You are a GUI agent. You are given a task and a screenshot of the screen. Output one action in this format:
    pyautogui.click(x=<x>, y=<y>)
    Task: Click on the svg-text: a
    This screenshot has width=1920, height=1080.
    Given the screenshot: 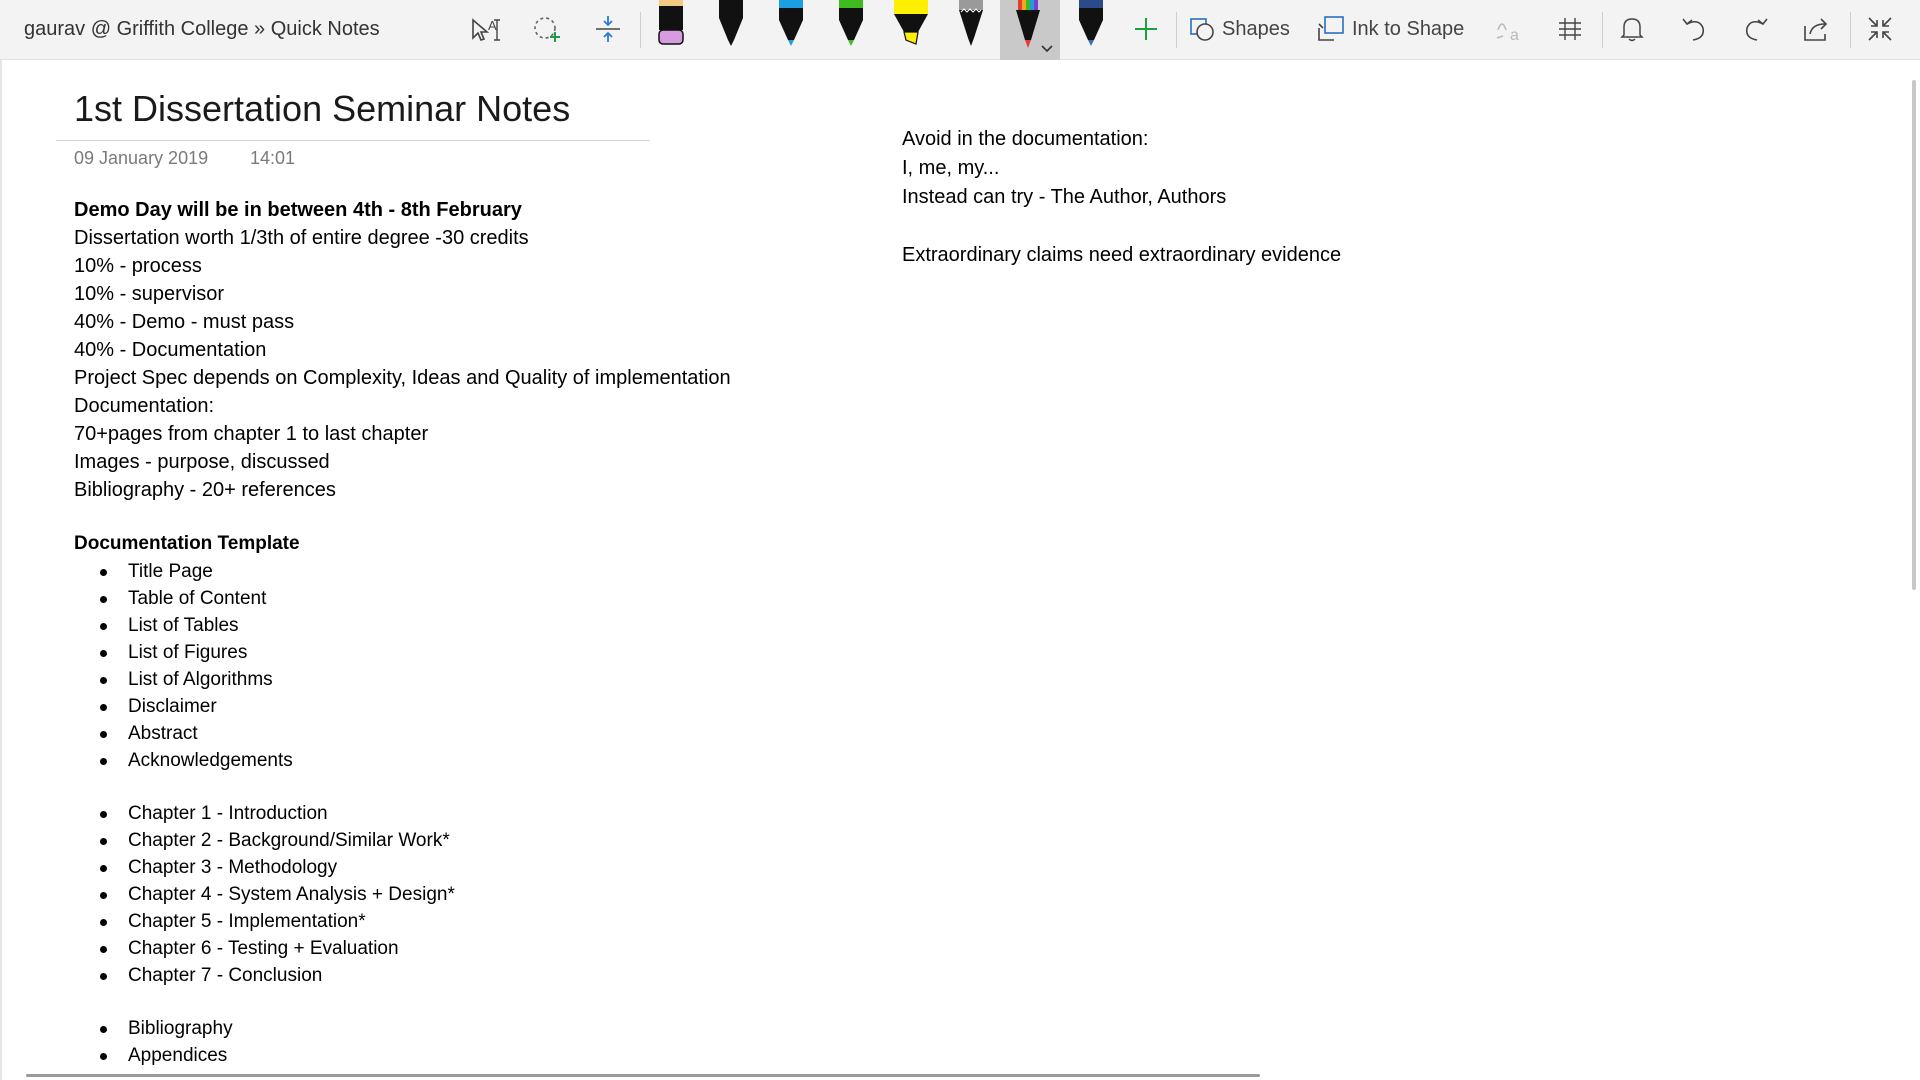 What is the action you would take?
    pyautogui.click(x=1514, y=35)
    